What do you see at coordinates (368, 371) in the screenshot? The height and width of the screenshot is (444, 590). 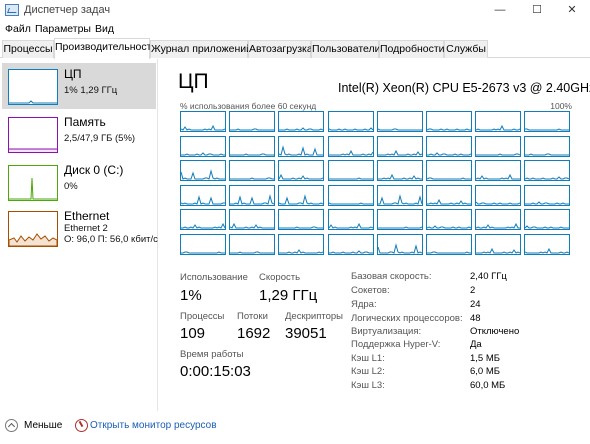 I see `spec-label-l2-cache: Кэш L2:` at bounding box center [368, 371].